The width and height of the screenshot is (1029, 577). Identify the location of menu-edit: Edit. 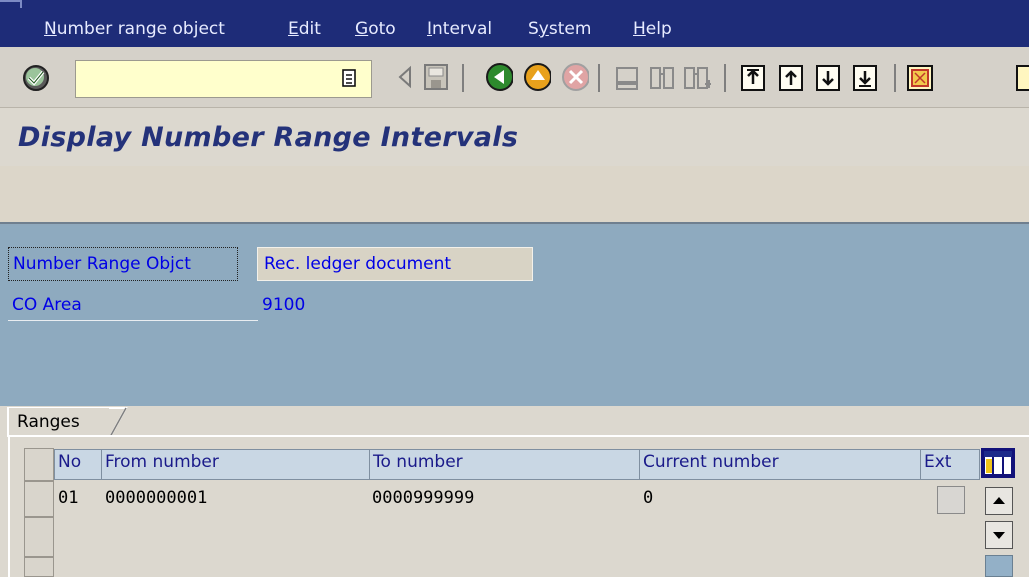
(304, 29).